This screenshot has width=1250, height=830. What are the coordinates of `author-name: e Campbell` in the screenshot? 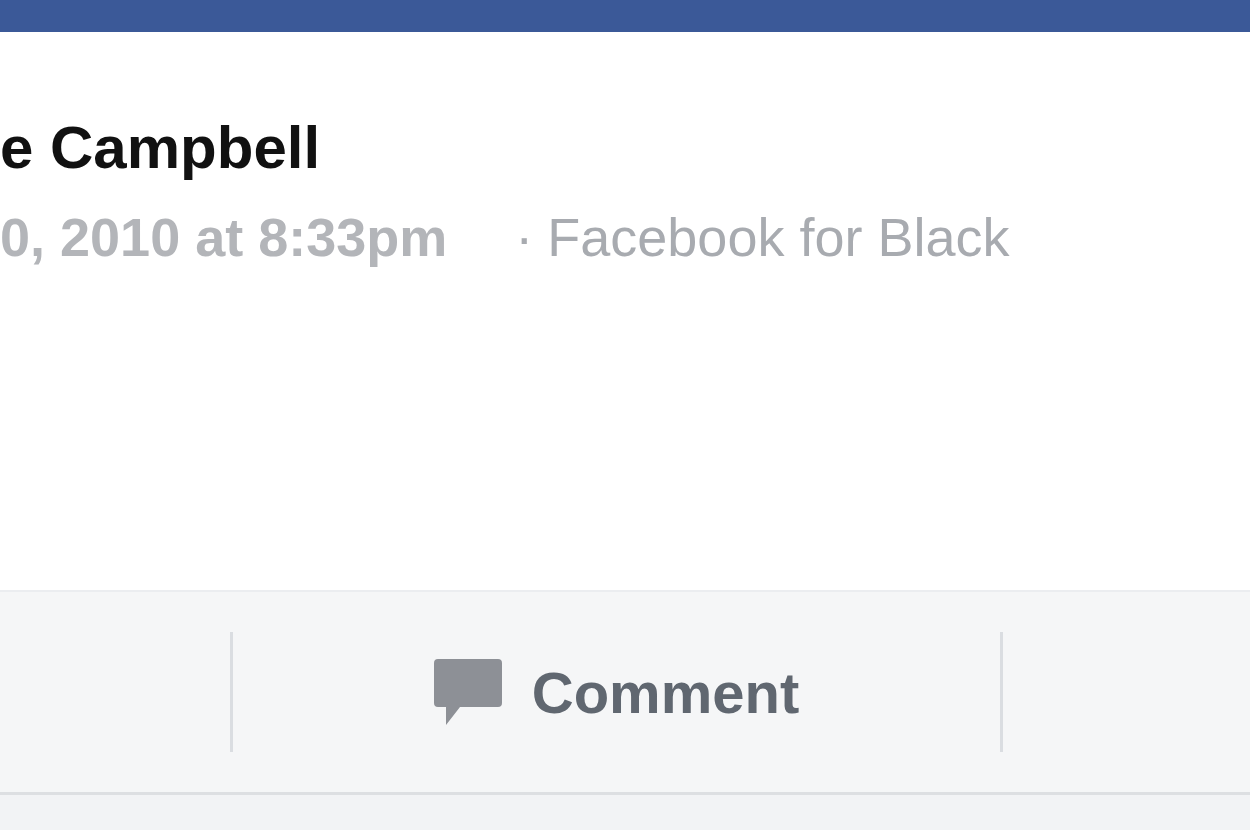 It's located at (160, 148).